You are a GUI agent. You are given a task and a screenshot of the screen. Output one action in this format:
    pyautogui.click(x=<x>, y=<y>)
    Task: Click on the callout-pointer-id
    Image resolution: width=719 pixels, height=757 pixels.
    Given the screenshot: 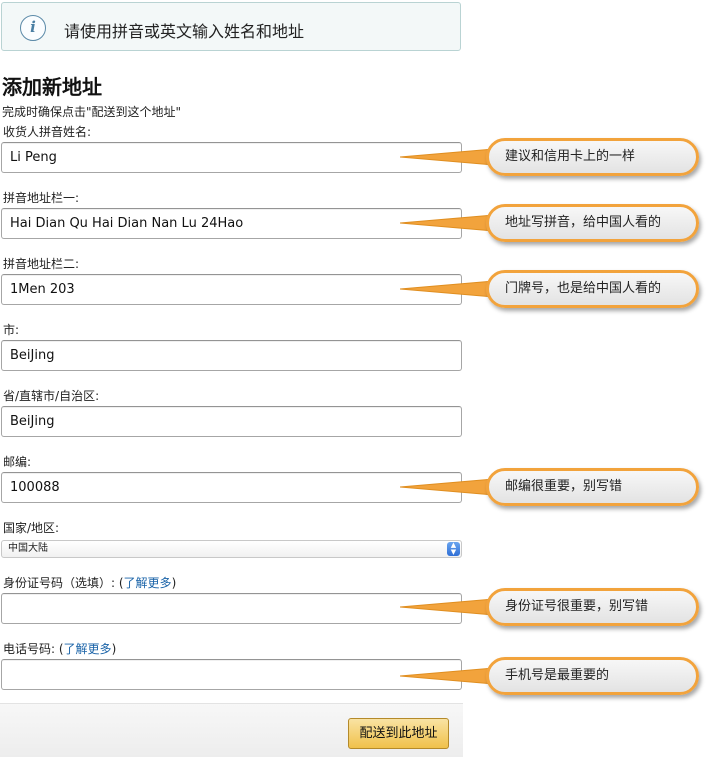 What is the action you would take?
    pyautogui.click(x=447, y=607)
    